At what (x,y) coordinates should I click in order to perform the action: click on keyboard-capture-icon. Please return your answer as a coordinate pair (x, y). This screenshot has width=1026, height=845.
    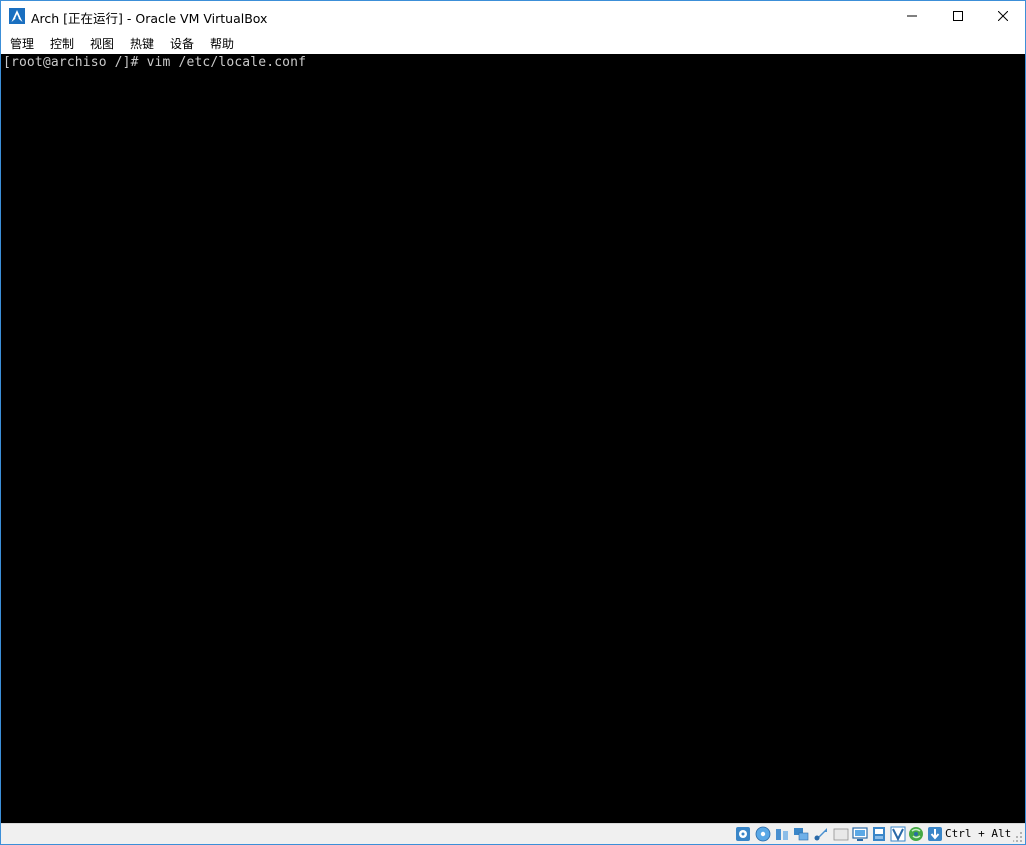
    Looking at the image, I should click on (935, 834).